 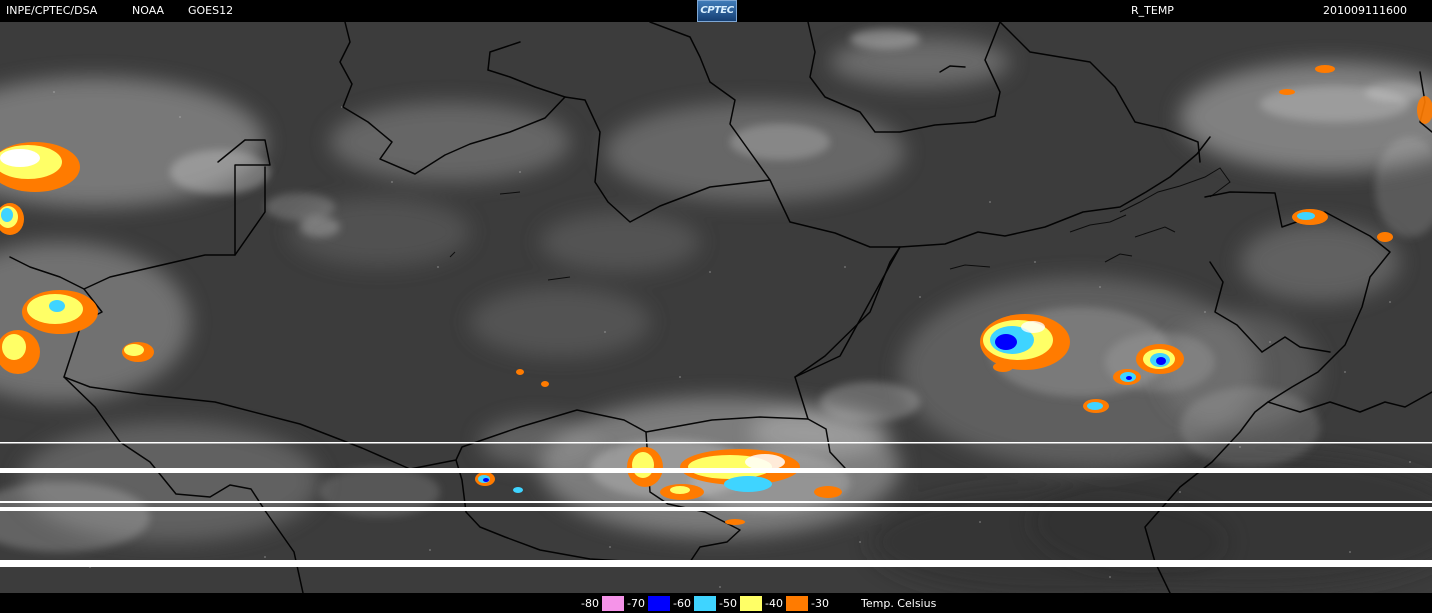 I want to click on legend-unit: Temp. Celsius, so click(x=899, y=603).